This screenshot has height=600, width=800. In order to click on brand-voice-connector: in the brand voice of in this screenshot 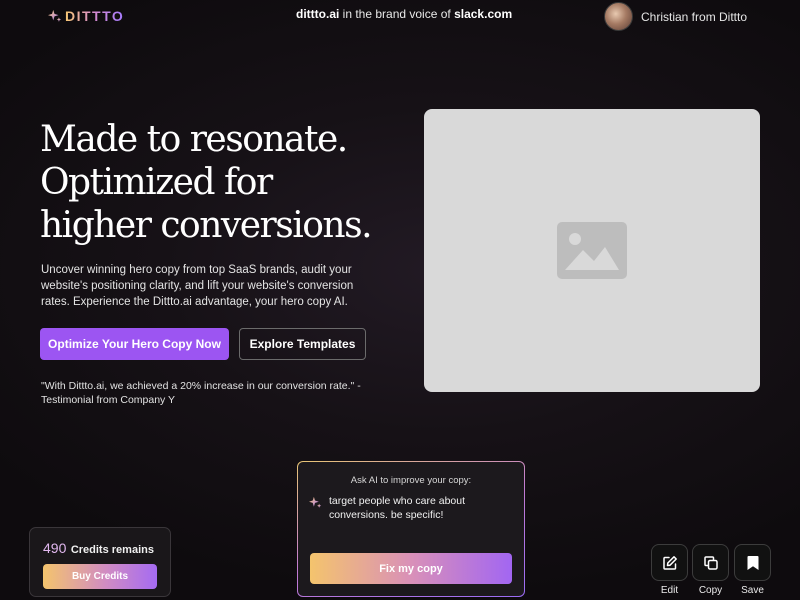, I will do `click(397, 14)`.